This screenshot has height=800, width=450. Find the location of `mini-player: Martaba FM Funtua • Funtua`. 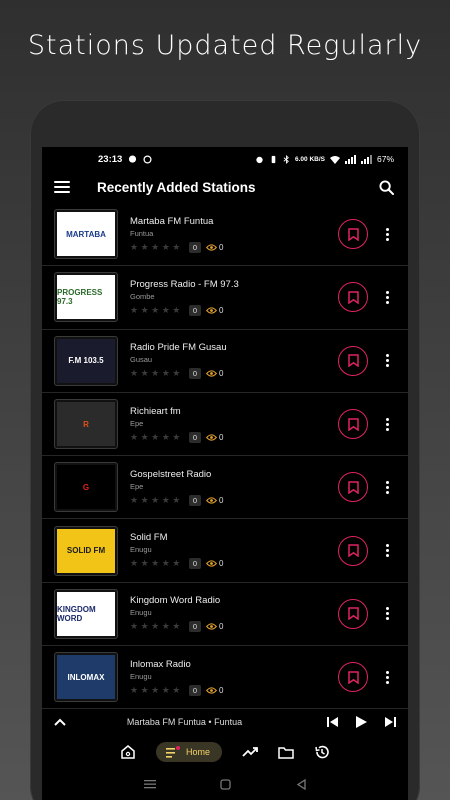

mini-player: Martaba FM Funtua • Funtua is located at coordinates (225, 722).